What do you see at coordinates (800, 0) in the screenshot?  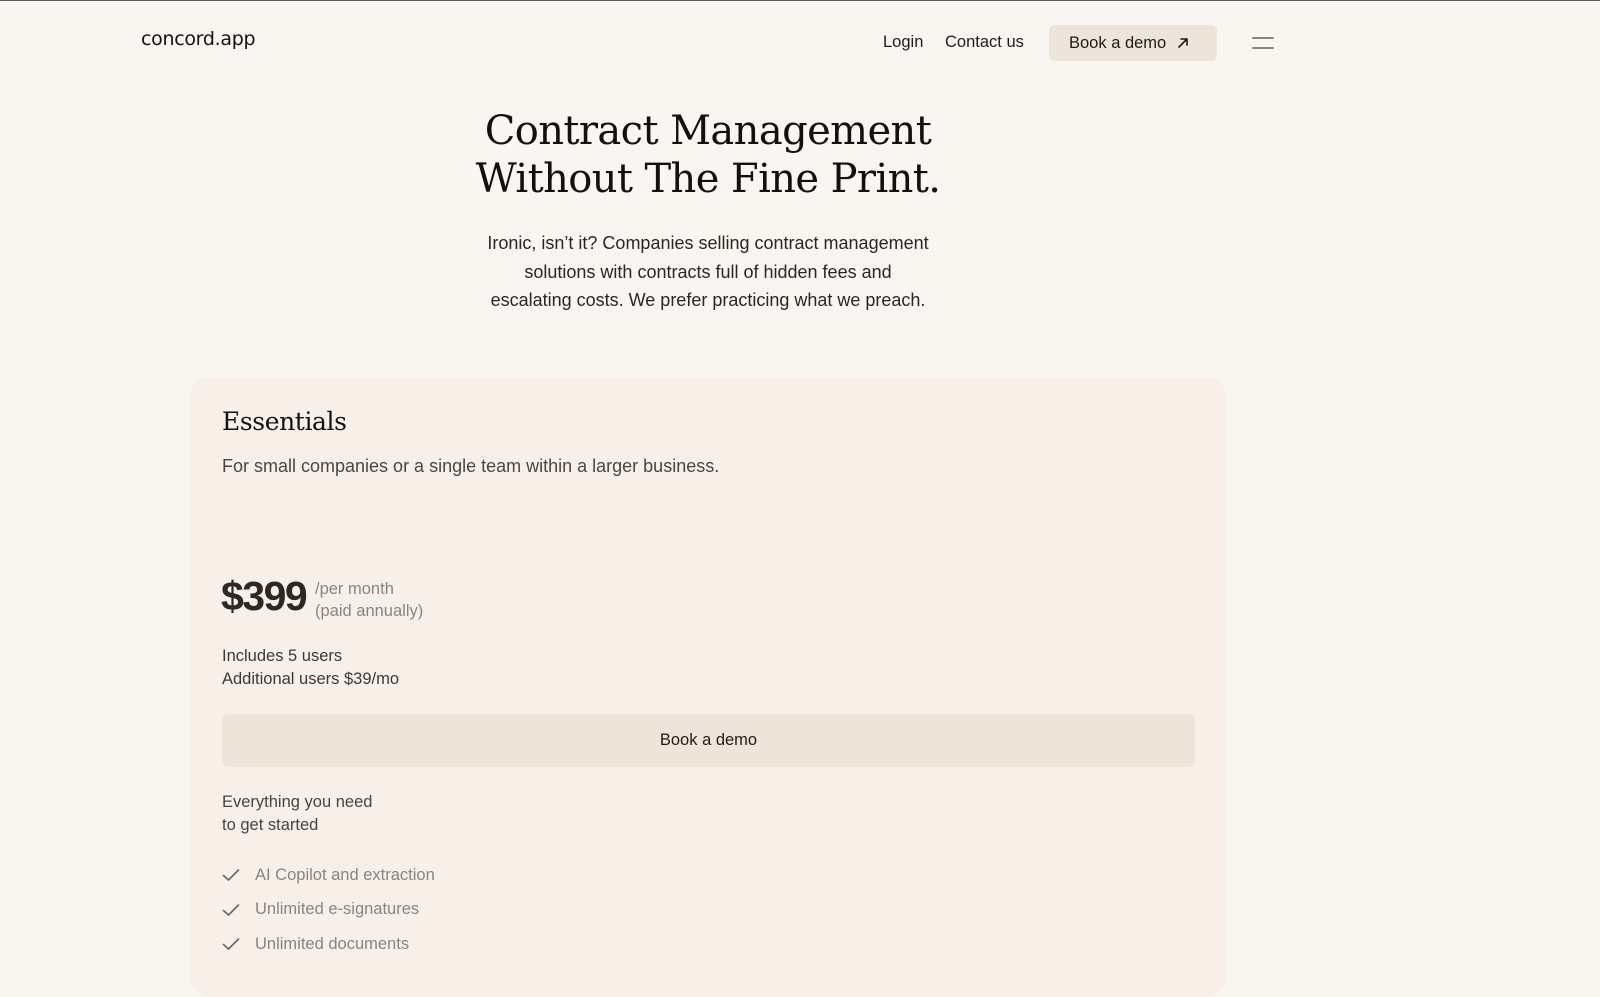 I see `top-border` at bounding box center [800, 0].